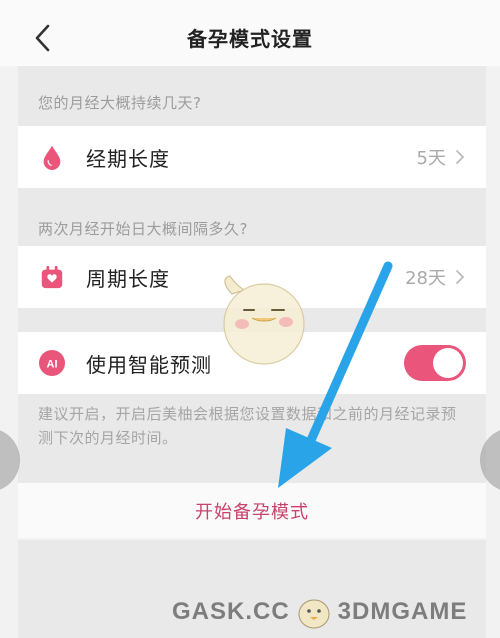 The width and height of the screenshot is (500, 638). I want to click on period-length-row: 经期长度 5天, so click(252, 157).